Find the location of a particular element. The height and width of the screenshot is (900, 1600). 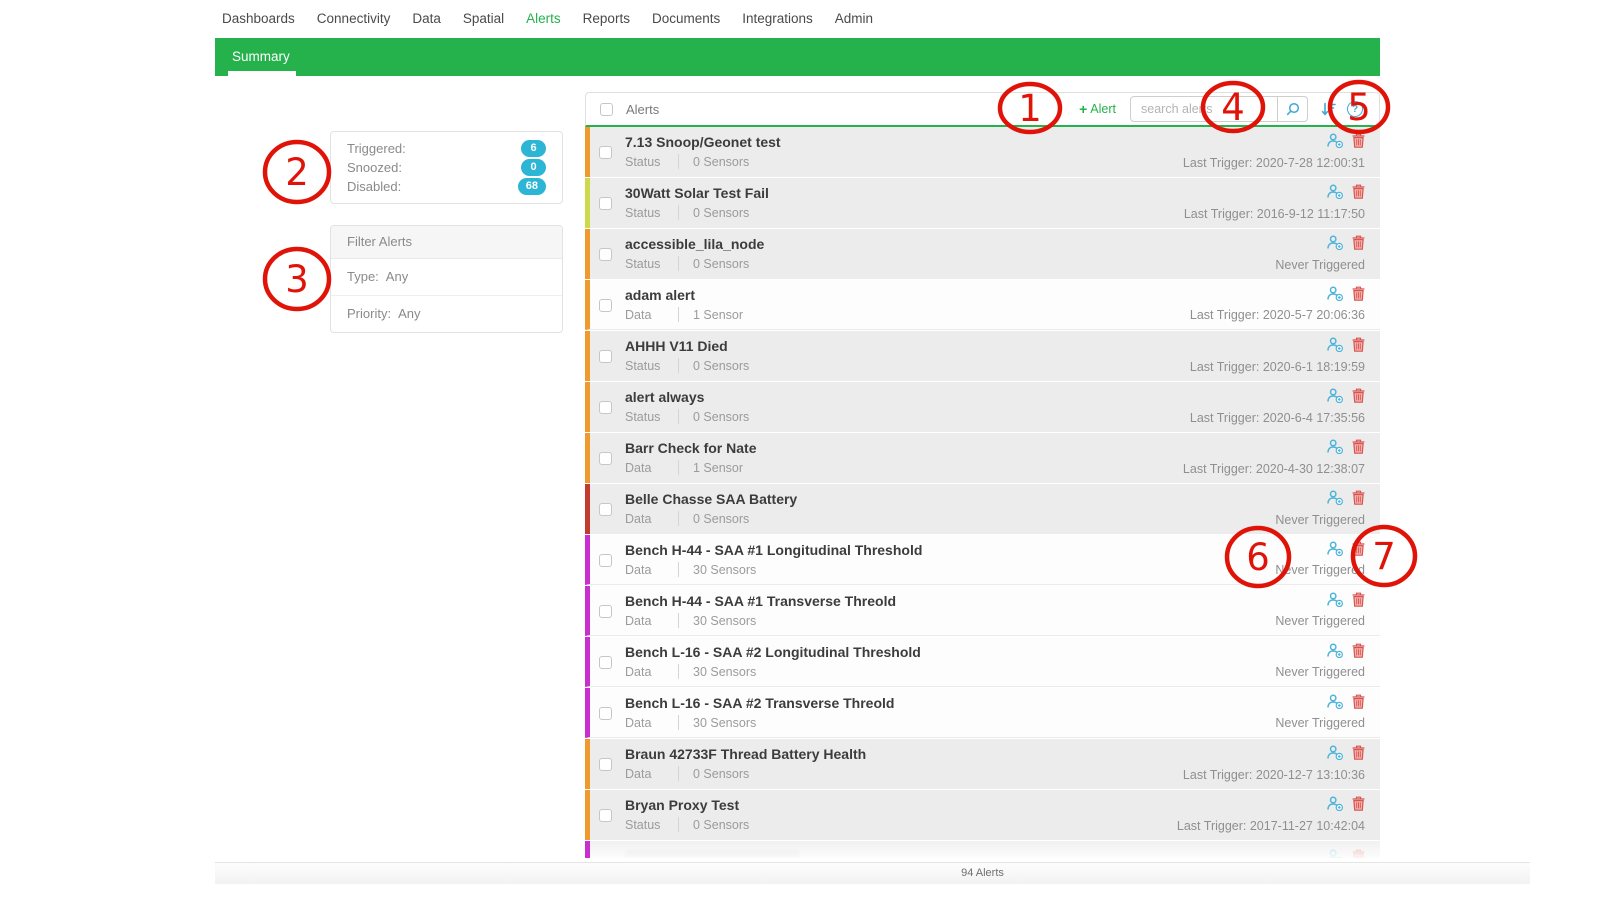

nav-item: Reports is located at coordinates (606, 18).